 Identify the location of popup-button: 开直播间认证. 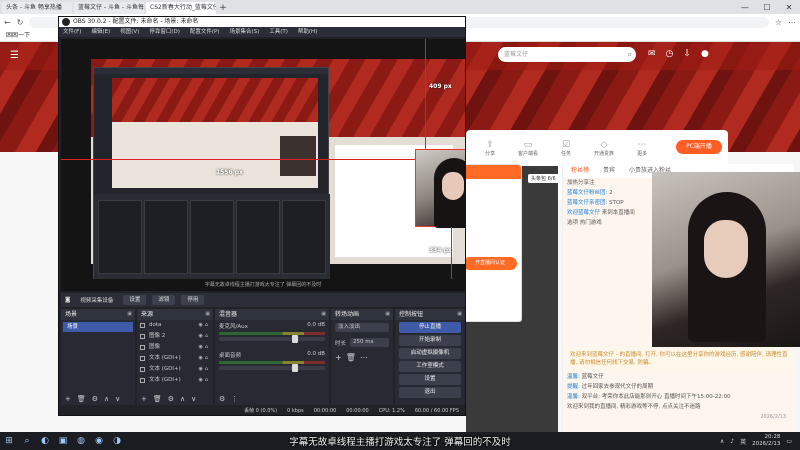
(490, 263).